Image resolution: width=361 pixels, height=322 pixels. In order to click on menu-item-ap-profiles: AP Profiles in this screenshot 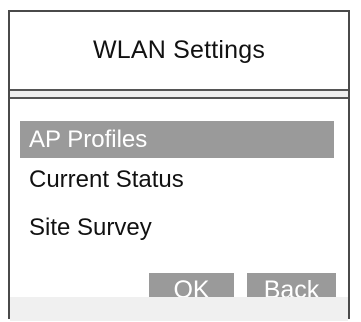, I will do `click(177, 139)`.